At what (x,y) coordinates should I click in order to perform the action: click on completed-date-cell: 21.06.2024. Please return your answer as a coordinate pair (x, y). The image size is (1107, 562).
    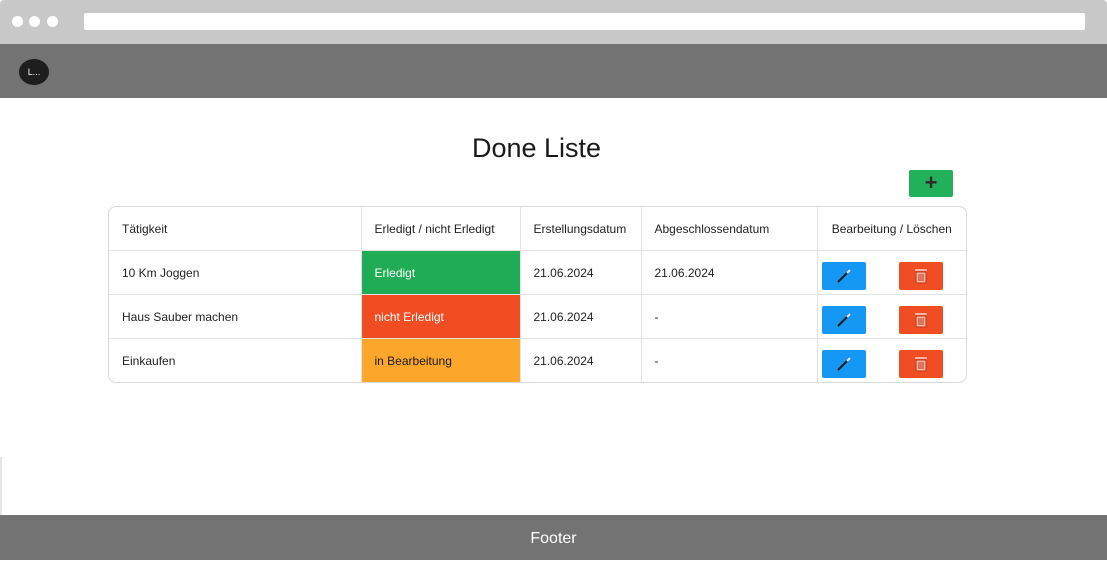
    Looking at the image, I should click on (729, 272).